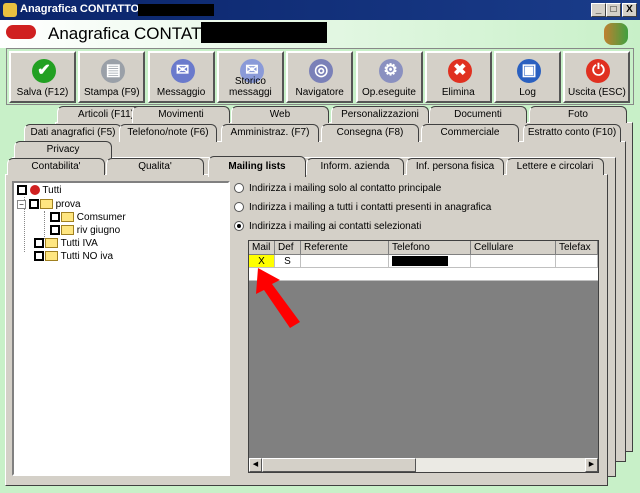  What do you see at coordinates (572, 133) in the screenshot?
I see `tab-estratto-conto-f10: Estratto conto (F10)` at bounding box center [572, 133].